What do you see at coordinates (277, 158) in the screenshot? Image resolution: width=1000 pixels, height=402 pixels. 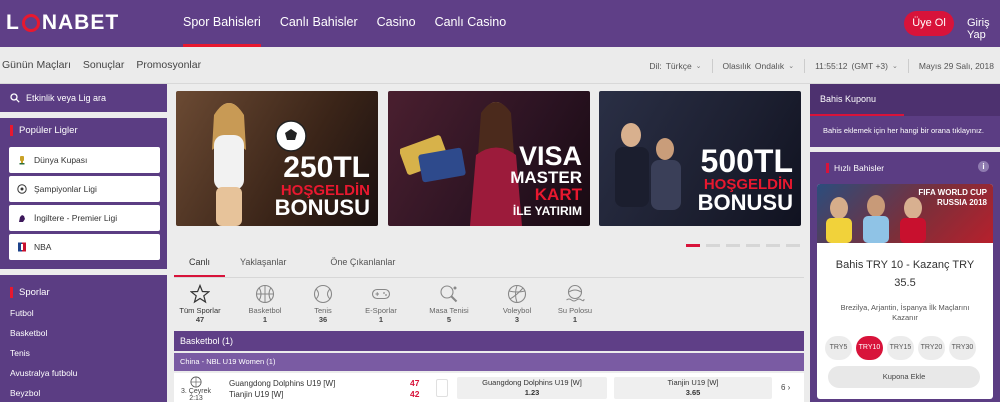 I see `promo-banner-250tl: 250TL HOŞGELDİN BONUSU` at bounding box center [277, 158].